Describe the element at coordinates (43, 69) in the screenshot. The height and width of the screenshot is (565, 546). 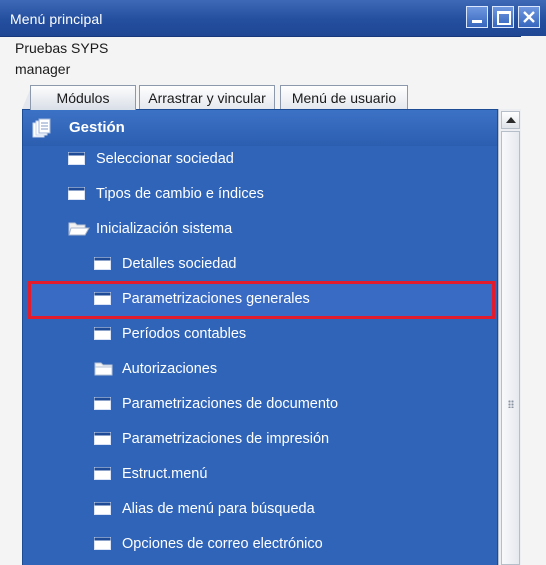
I see `user-name: manager` at that location.